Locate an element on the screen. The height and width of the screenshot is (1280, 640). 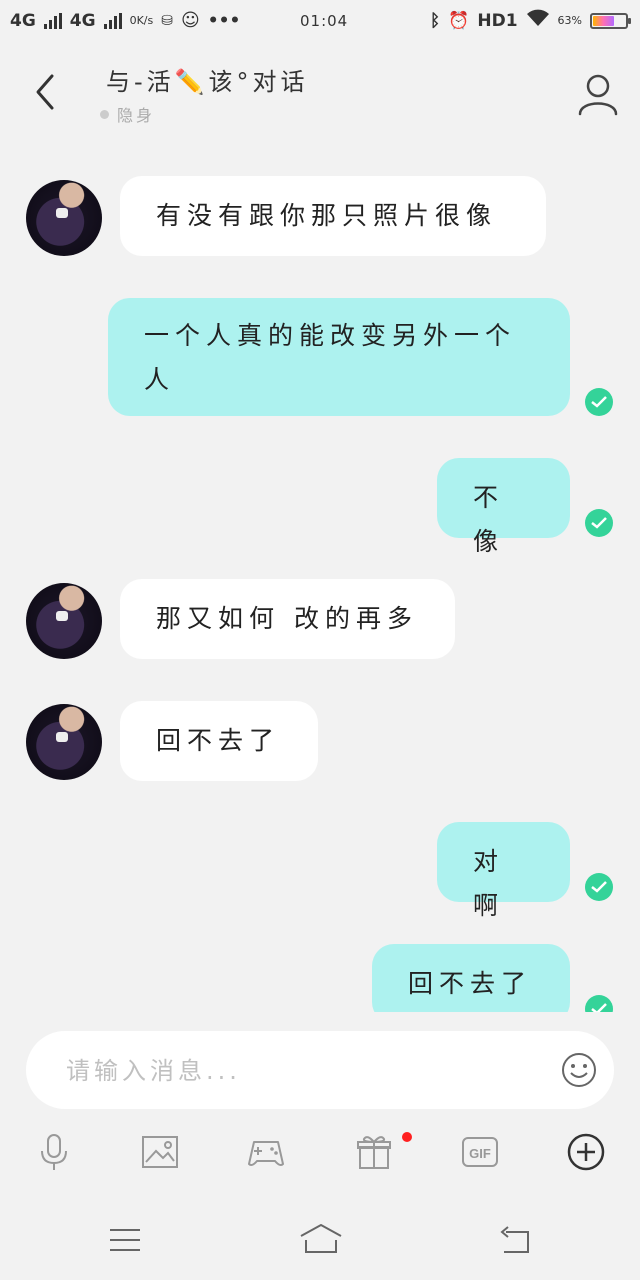
hd-label: HD1 is located at coordinates (497, 20).